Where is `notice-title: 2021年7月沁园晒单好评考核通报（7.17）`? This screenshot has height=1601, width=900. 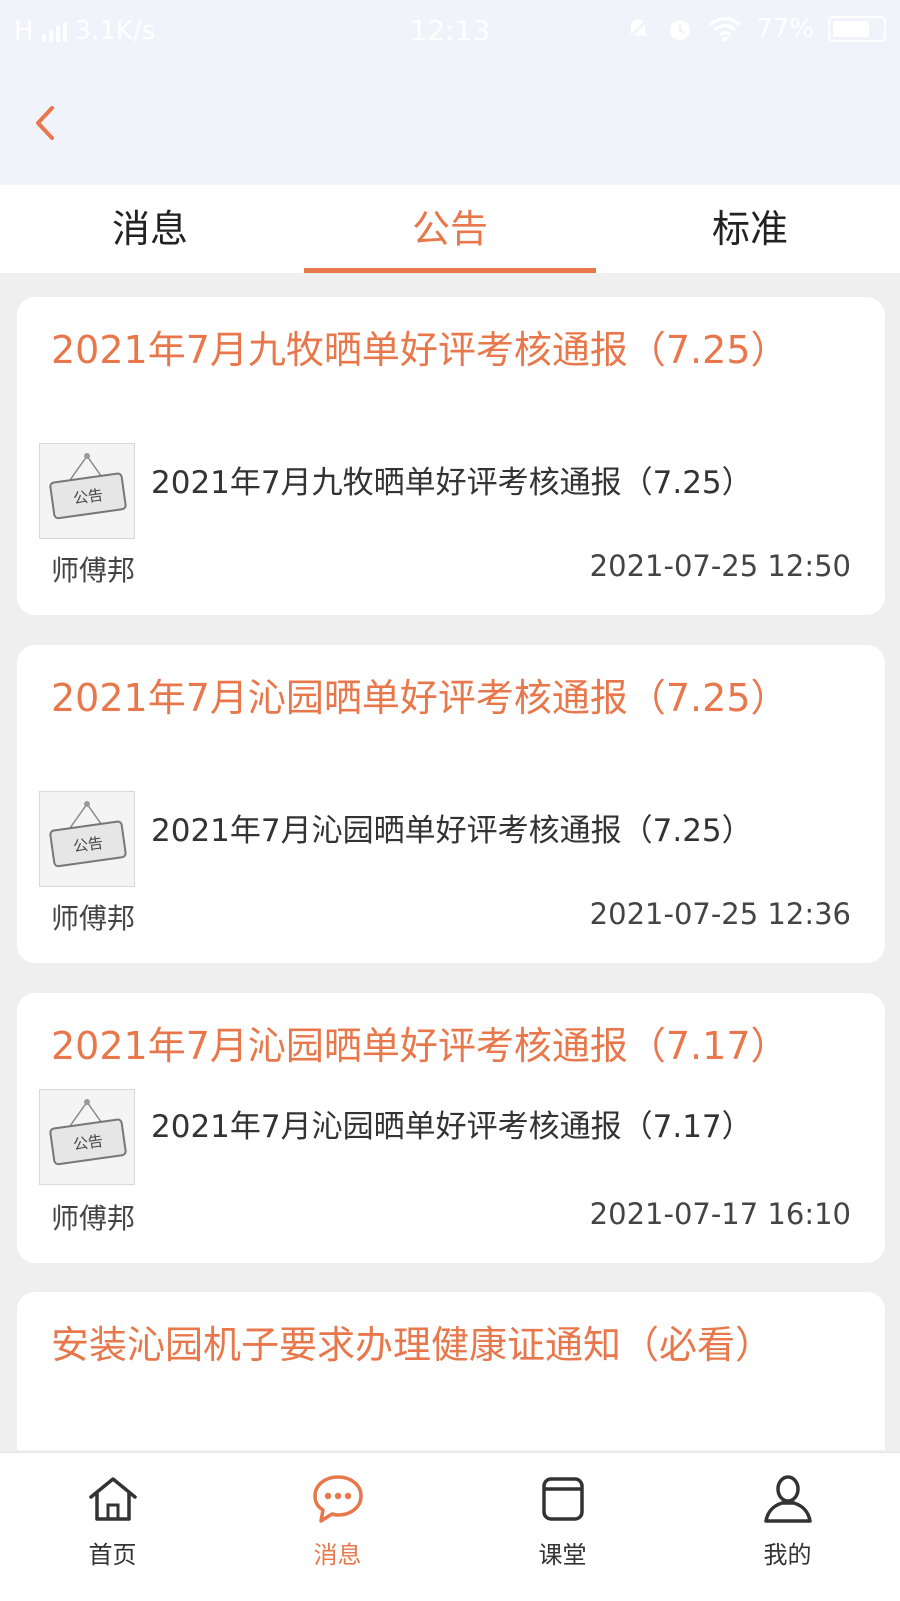
notice-title: 2021年7月沁园晒单好评考核通报（7.17） is located at coordinates (420, 1046).